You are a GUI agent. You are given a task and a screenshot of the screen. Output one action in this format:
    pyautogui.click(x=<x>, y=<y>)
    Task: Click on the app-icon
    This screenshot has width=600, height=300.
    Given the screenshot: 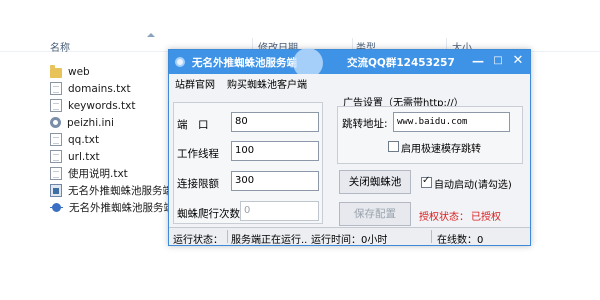 What is the action you would take?
    pyautogui.click(x=56, y=190)
    